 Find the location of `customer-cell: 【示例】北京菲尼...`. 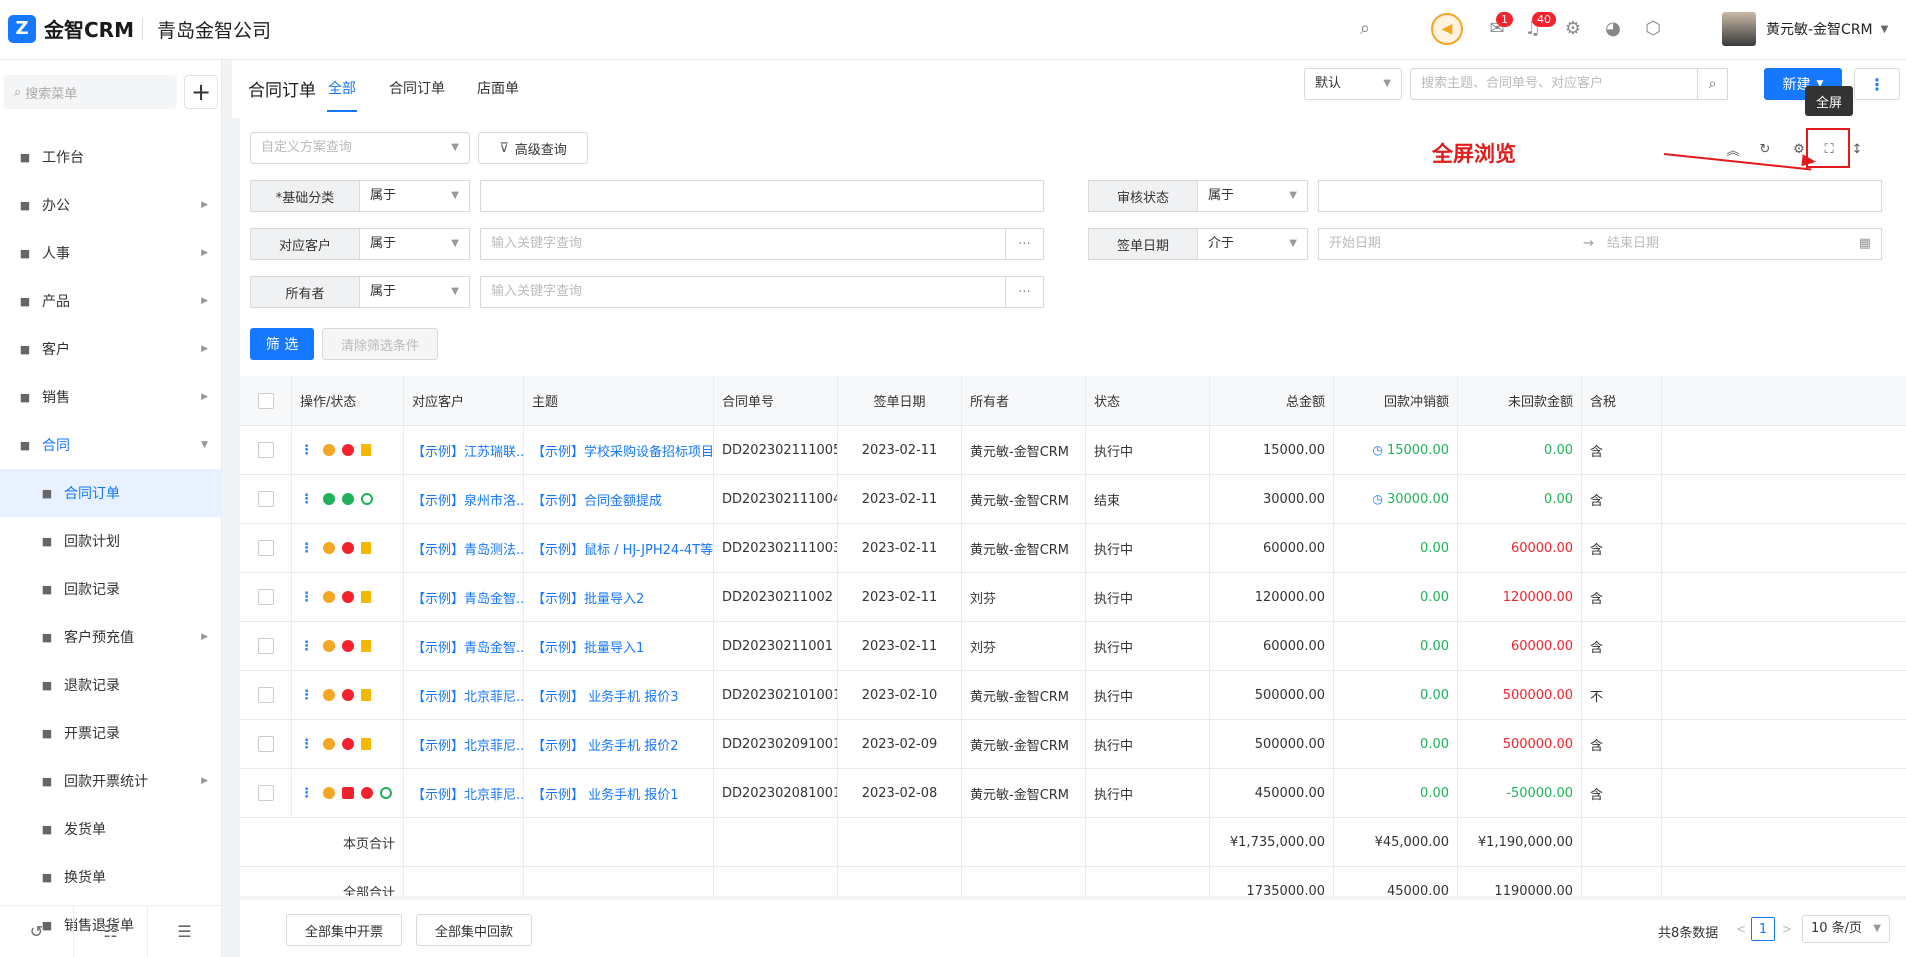

customer-cell: 【示例】北京菲尼... is located at coordinates (464, 744).